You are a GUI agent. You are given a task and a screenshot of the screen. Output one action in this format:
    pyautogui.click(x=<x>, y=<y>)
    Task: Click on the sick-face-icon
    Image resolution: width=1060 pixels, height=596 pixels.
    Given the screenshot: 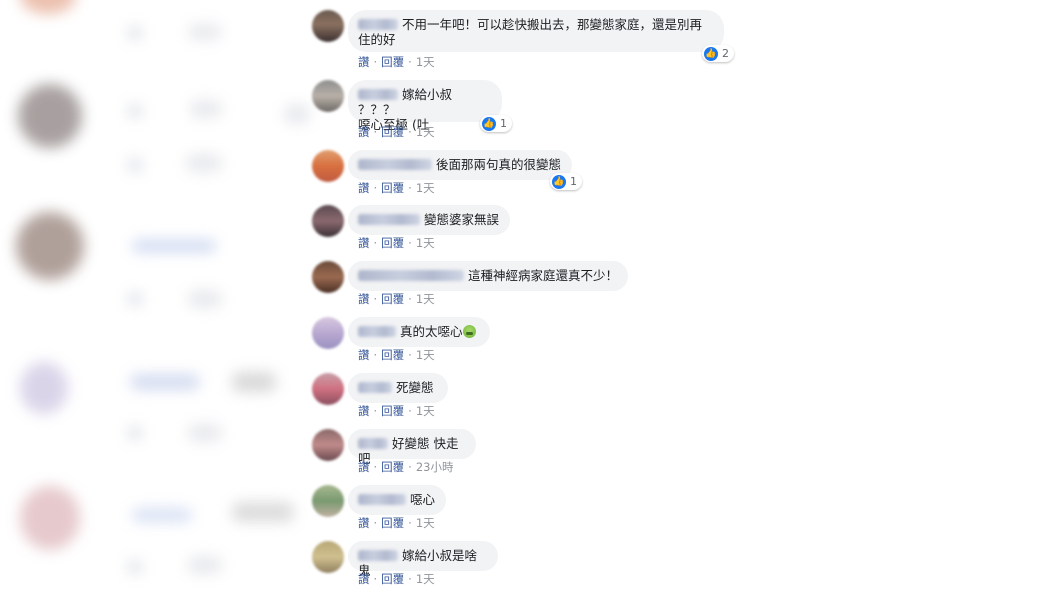 What is the action you would take?
    pyautogui.click(x=469, y=331)
    